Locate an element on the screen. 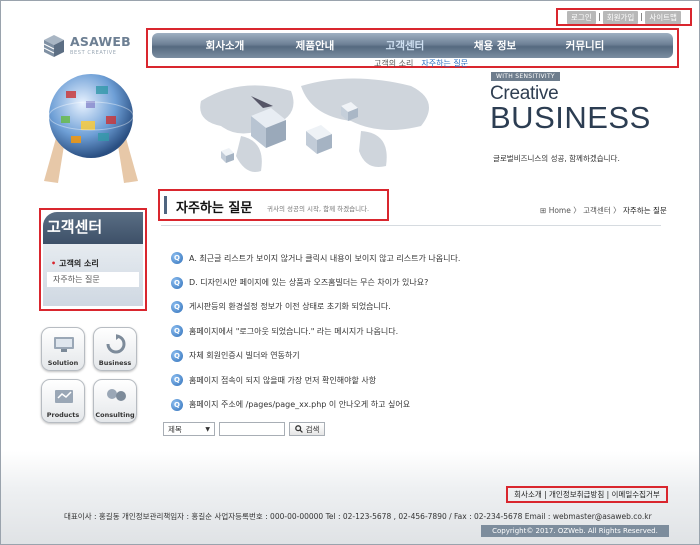 This screenshot has width=700, height=545. search-button: 검색 is located at coordinates (307, 429).